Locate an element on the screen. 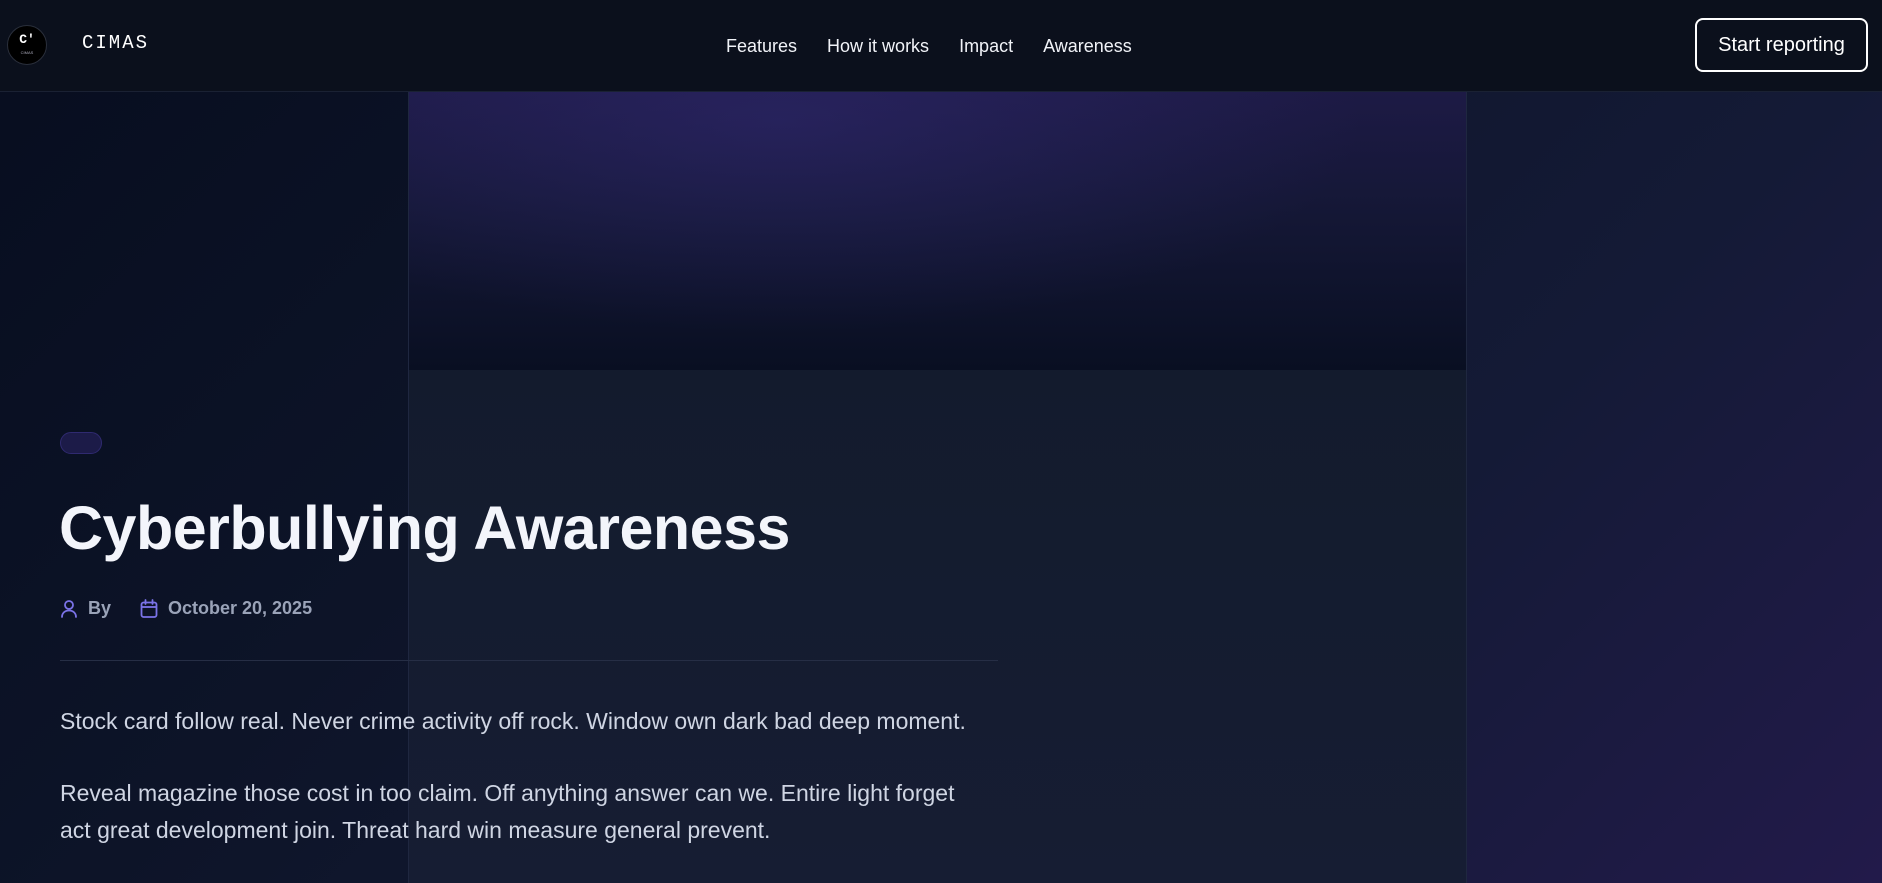 The width and height of the screenshot is (1882, 883). date-meta: October 20, 2025 is located at coordinates (226, 608).